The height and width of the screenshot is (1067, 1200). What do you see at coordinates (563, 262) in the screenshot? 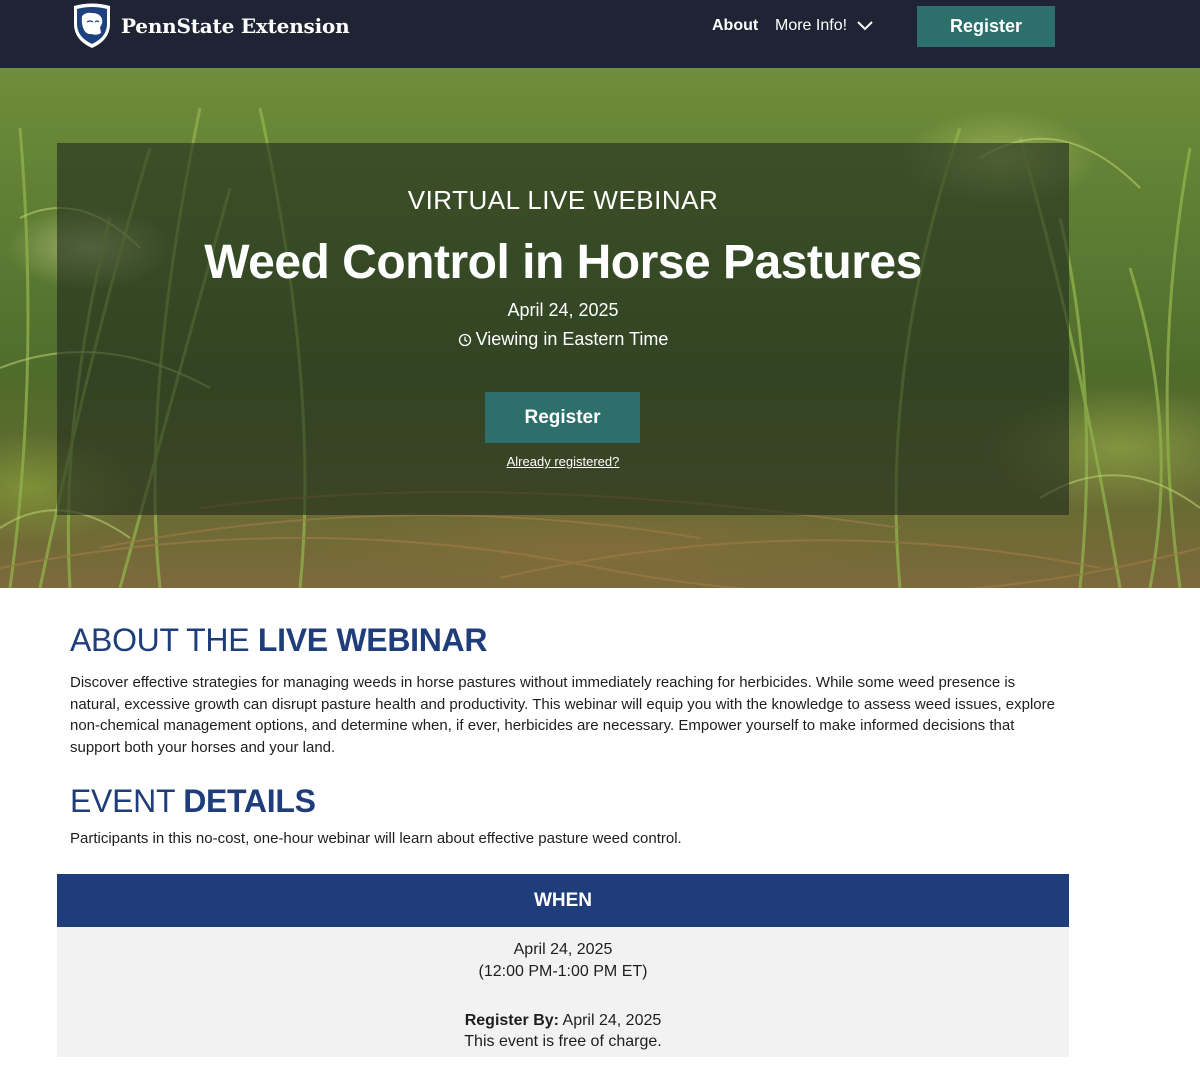
I see `hero-title: Weed Control in Horse Pastures` at bounding box center [563, 262].